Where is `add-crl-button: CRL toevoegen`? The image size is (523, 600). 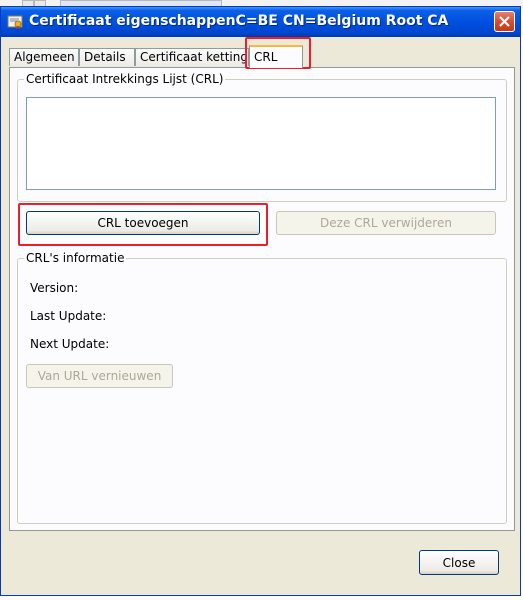 add-crl-button: CRL toevoegen is located at coordinates (143, 223).